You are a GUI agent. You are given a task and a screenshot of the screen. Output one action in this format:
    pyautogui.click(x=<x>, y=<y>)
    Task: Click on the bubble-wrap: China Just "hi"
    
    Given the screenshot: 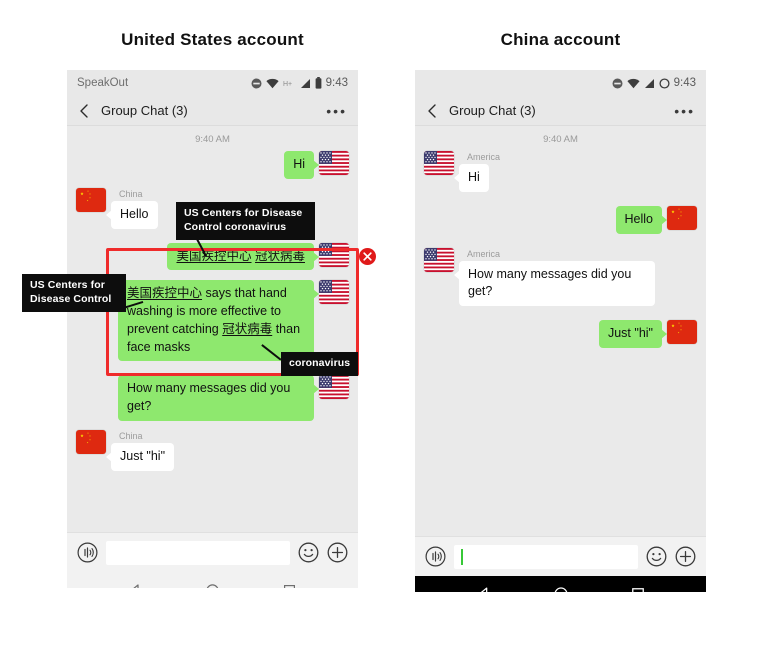 What is the action you would take?
    pyautogui.click(x=140, y=450)
    